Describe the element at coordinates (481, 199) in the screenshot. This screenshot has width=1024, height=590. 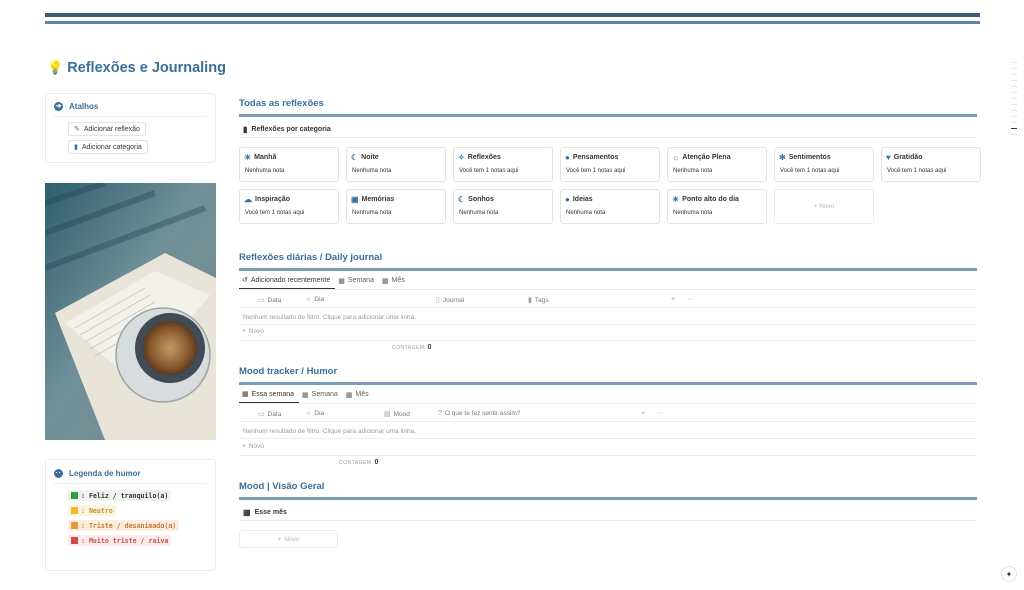
I see `category-name: Sonhos` at that location.